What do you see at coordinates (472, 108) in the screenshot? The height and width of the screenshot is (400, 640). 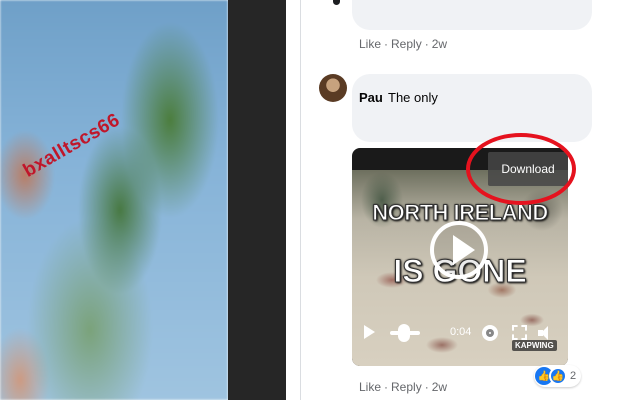 I see `comment-bubble` at bounding box center [472, 108].